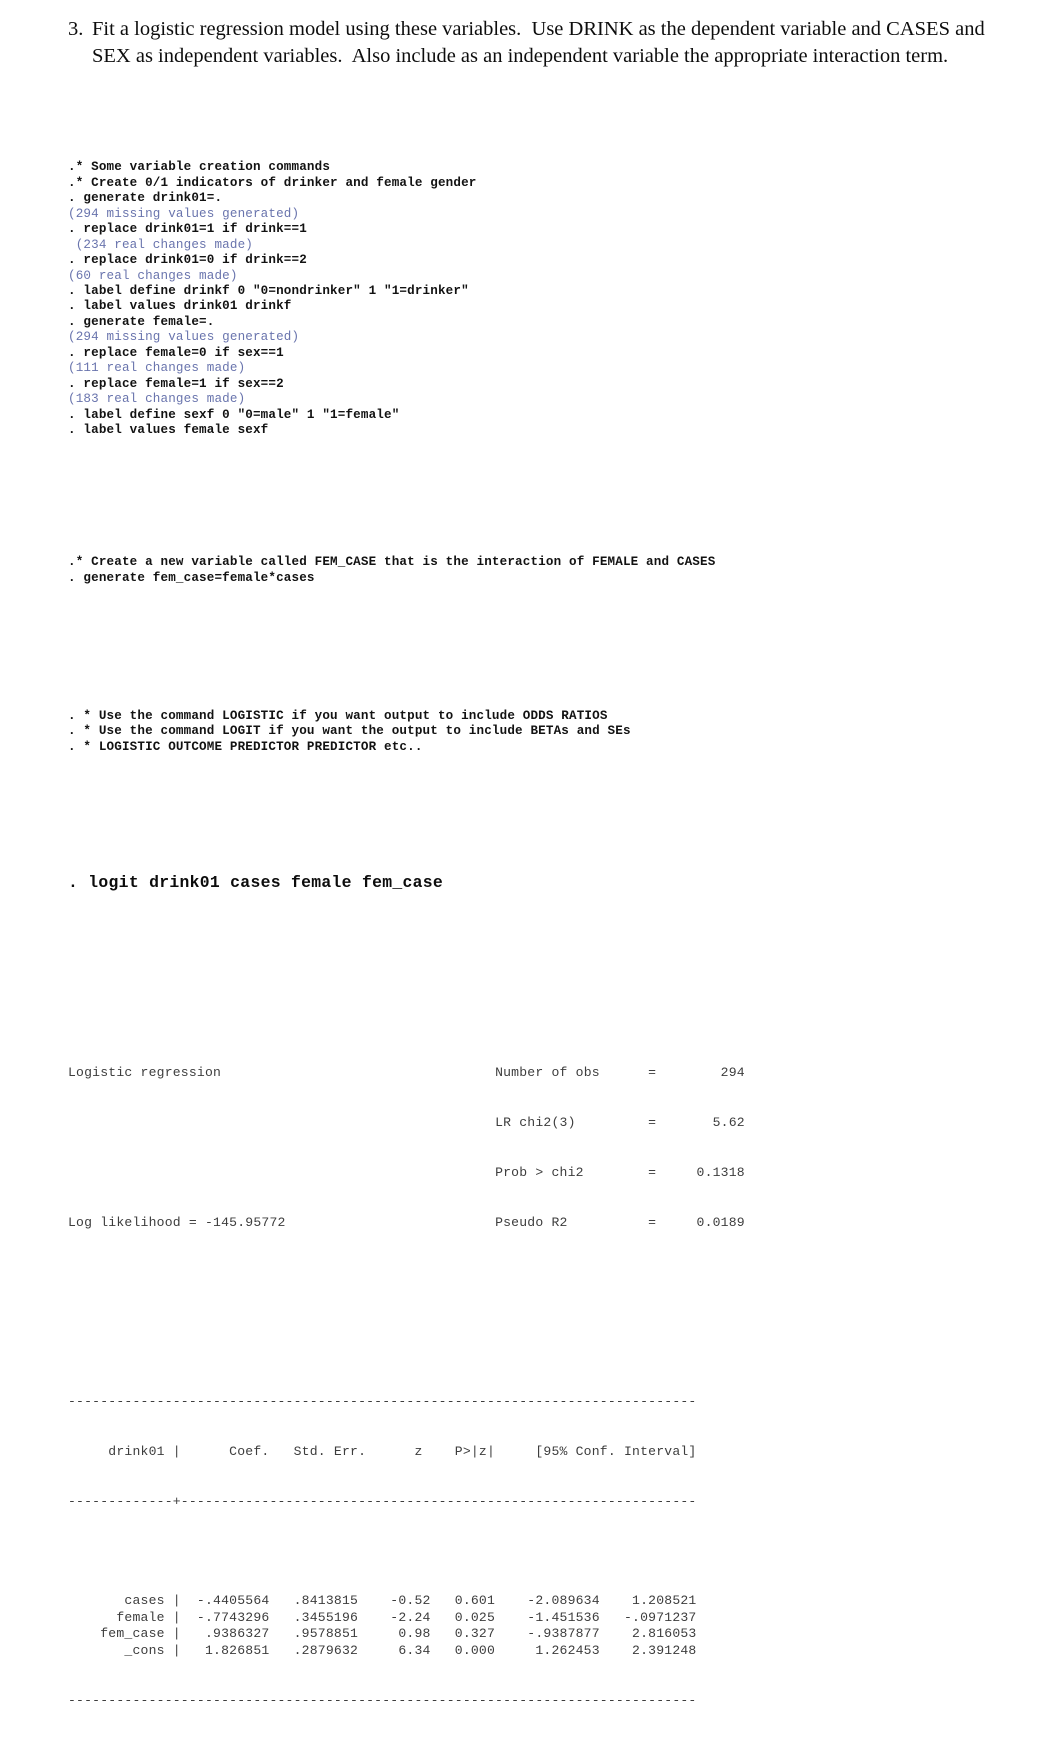  Describe the element at coordinates (187, 229) in the screenshot. I see `variable-creation-line-4: . replace drink01=1 if drink==1` at that location.